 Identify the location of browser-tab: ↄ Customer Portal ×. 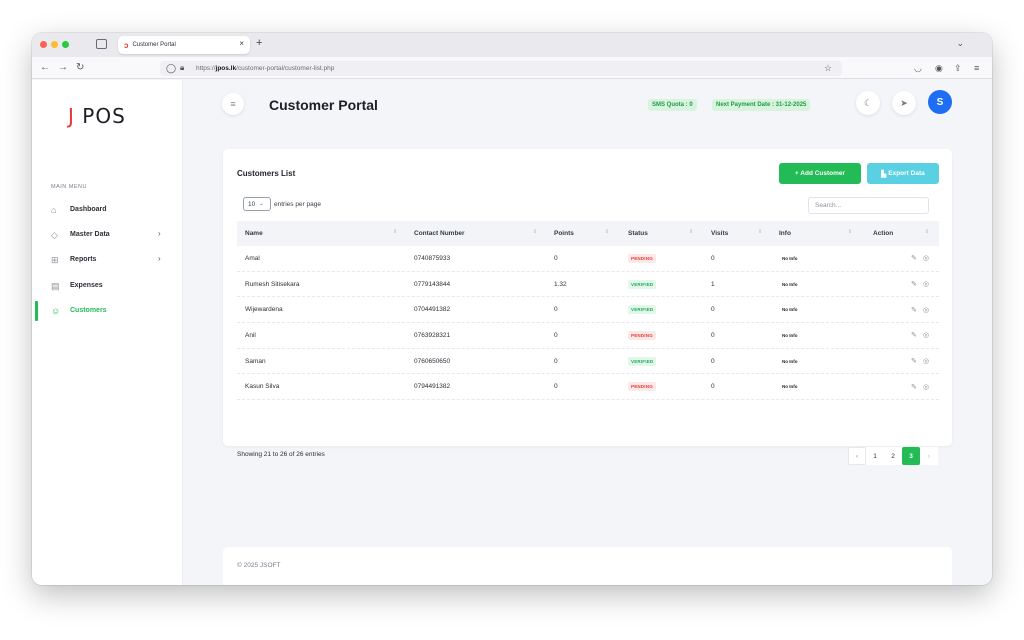
(184, 45).